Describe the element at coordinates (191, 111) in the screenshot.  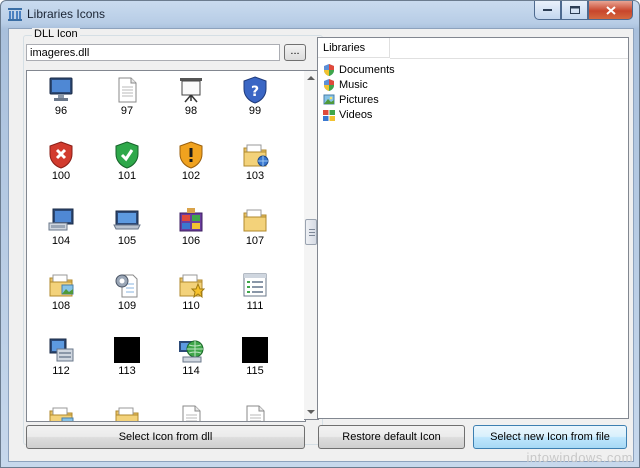
I see `icon-index-label: 98` at that location.